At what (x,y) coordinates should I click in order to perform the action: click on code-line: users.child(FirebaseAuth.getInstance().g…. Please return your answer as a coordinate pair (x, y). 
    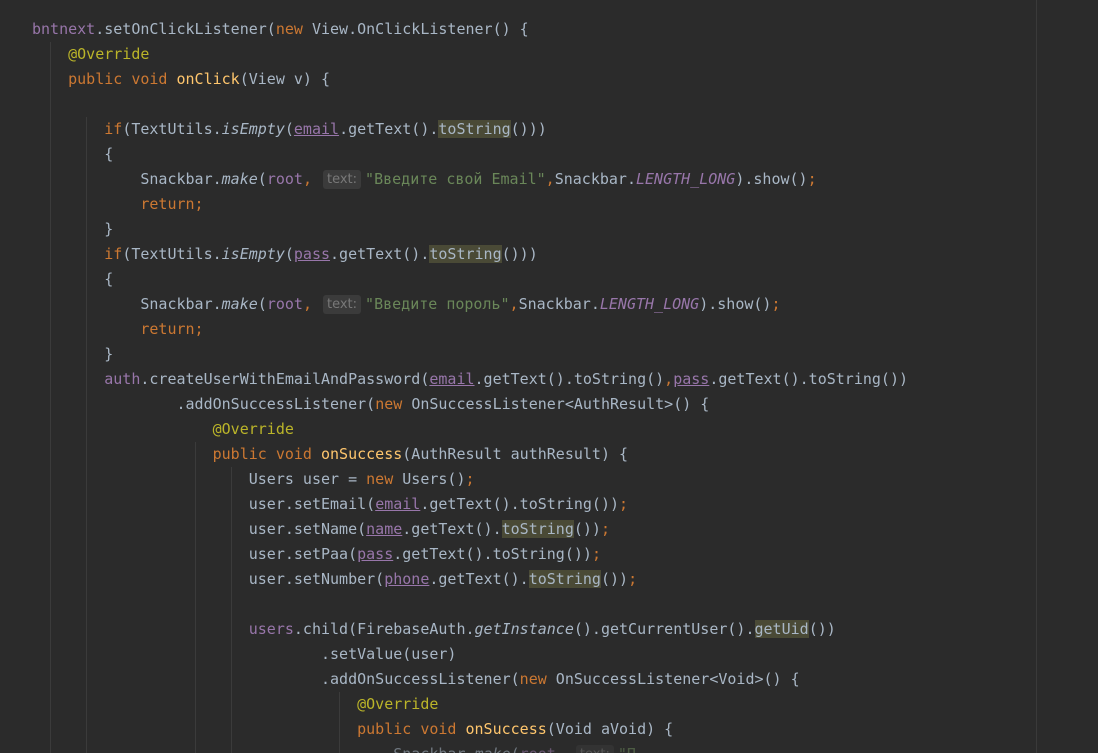
    Looking at the image, I should click on (470, 629).